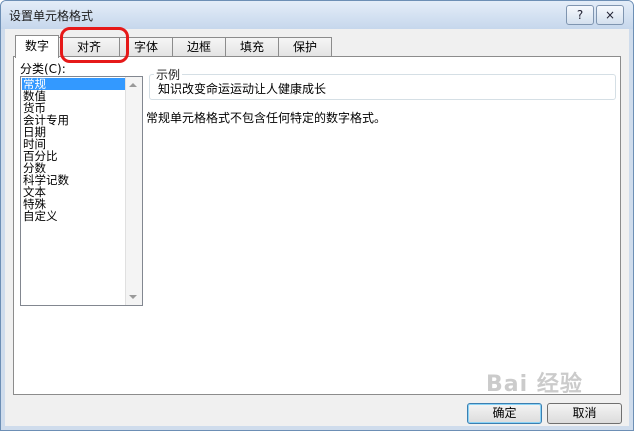 Image resolution: width=634 pixels, height=431 pixels. What do you see at coordinates (610, 15) in the screenshot?
I see `close-button: ×` at bounding box center [610, 15].